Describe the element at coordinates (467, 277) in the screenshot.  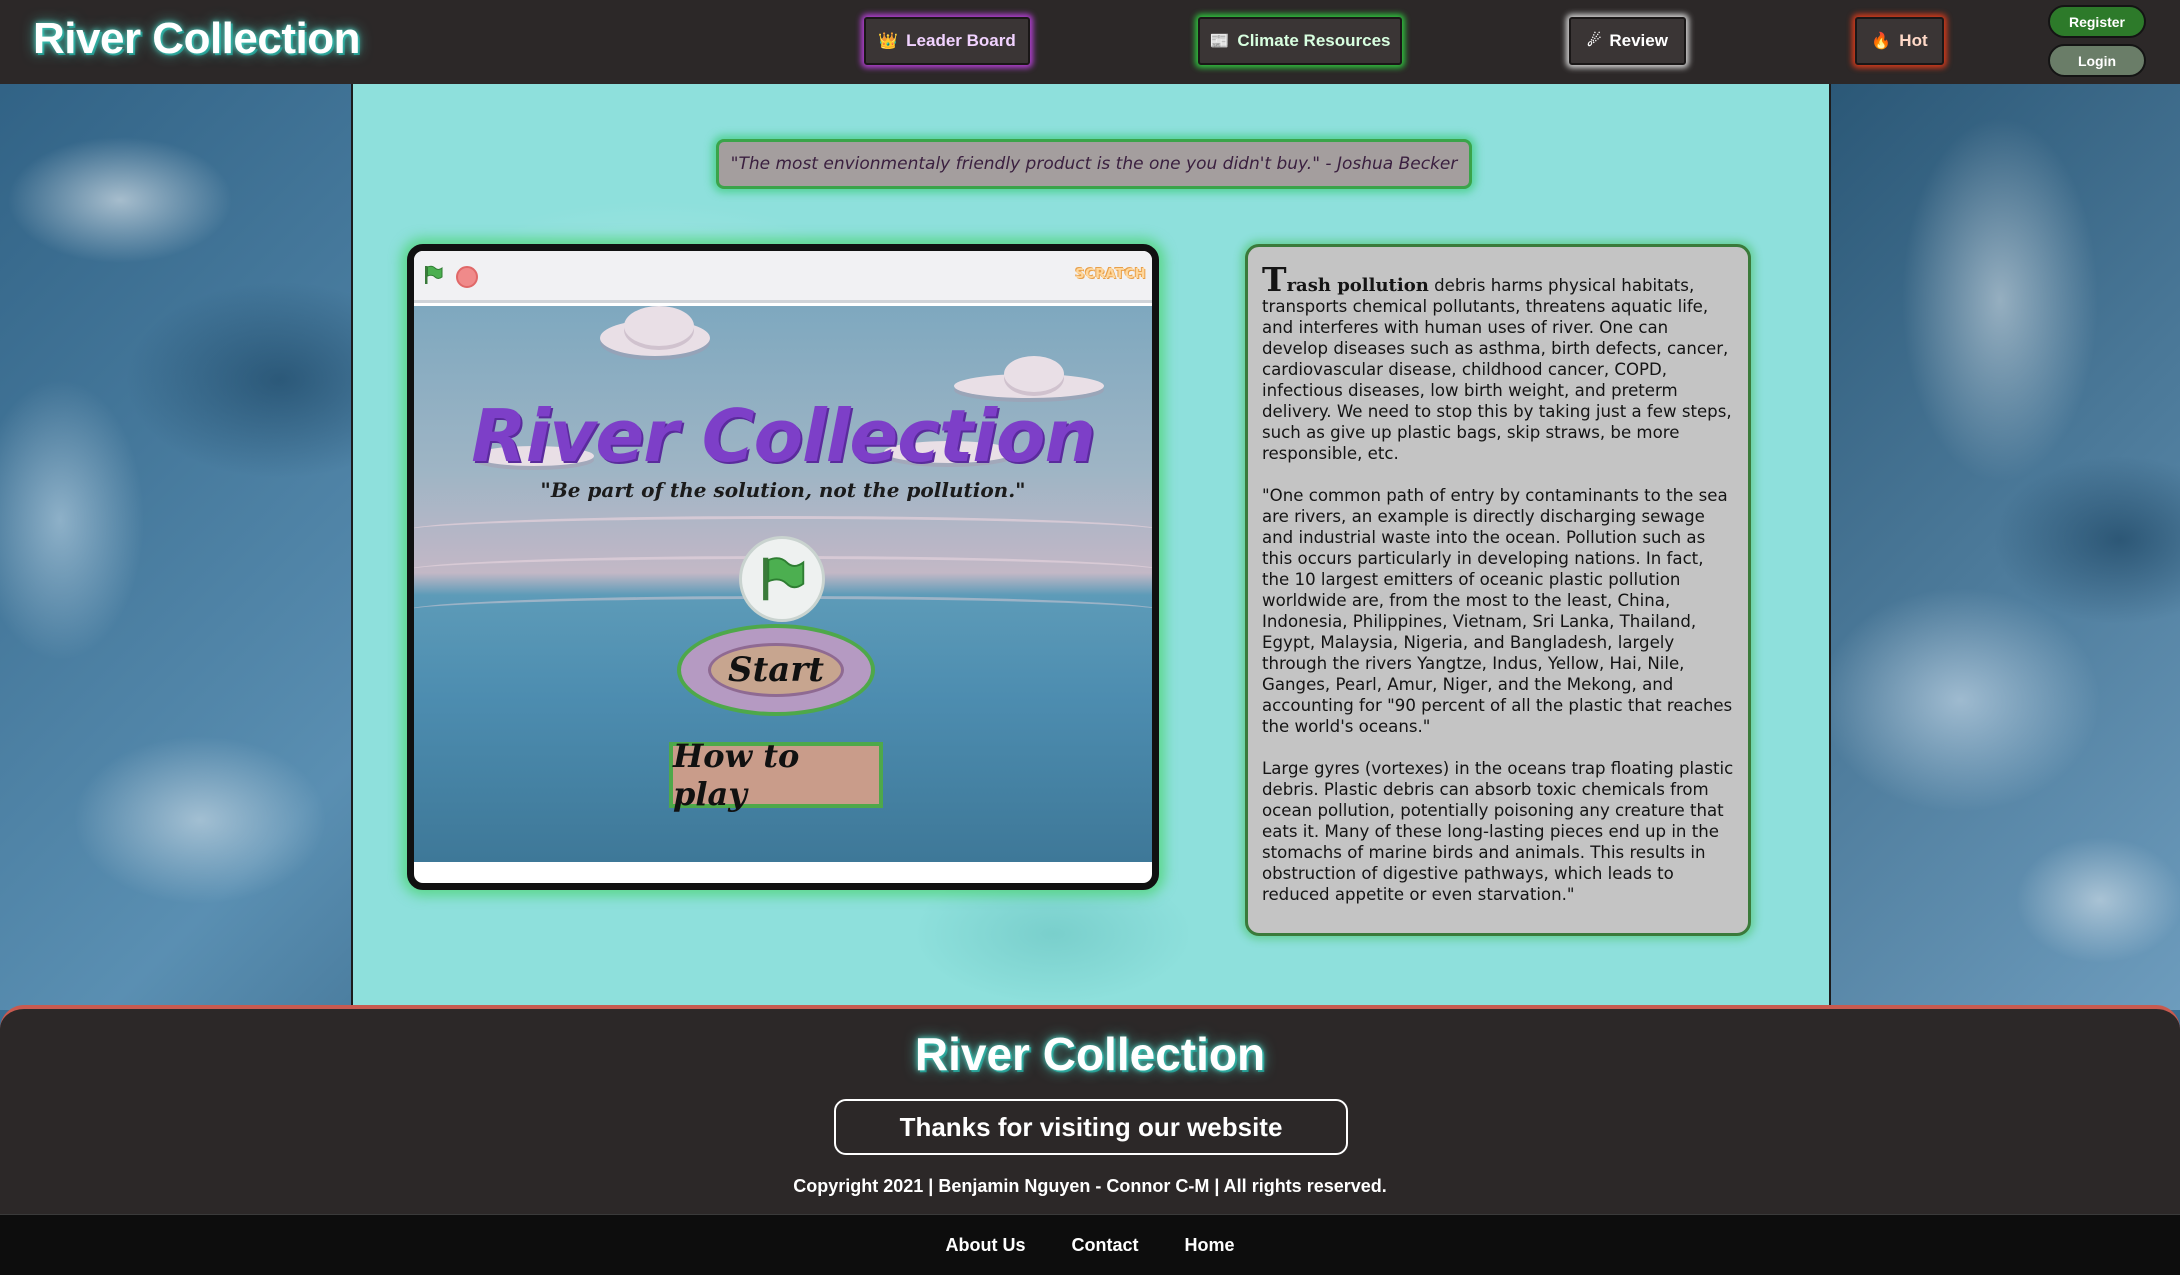
I see `stop-icon` at that location.